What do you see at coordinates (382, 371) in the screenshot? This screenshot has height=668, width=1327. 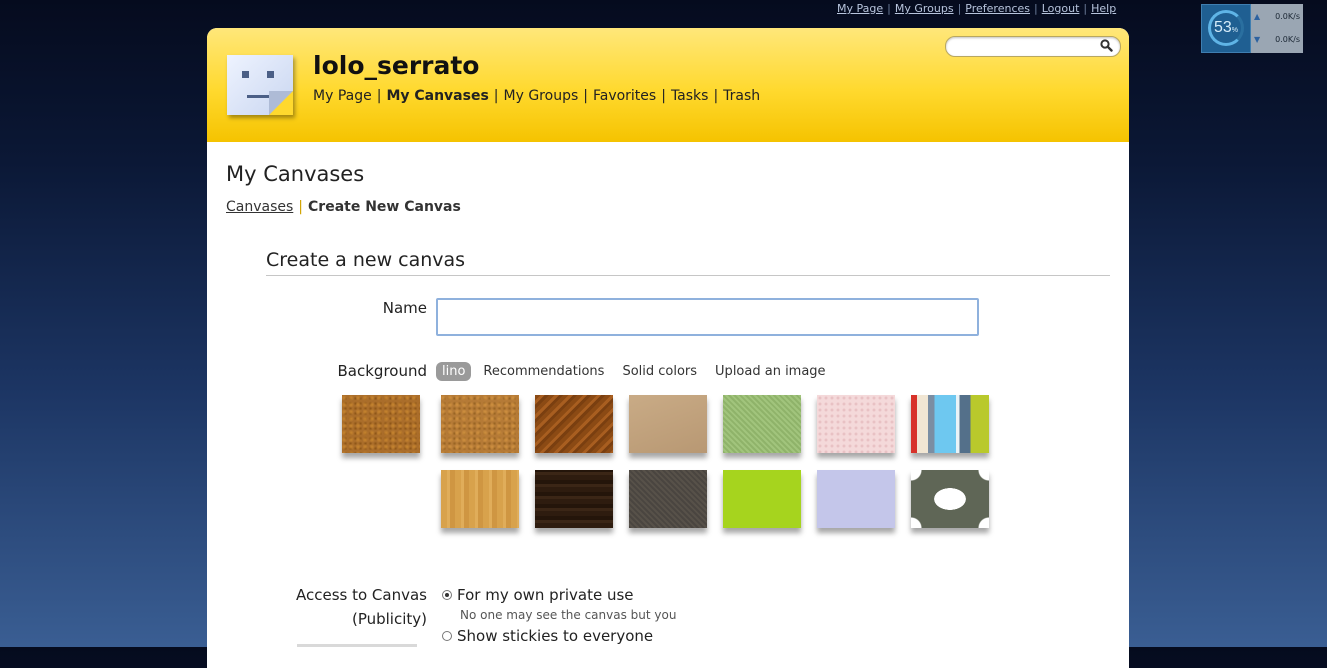 I see `background-label: Background` at bounding box center [382, 371].